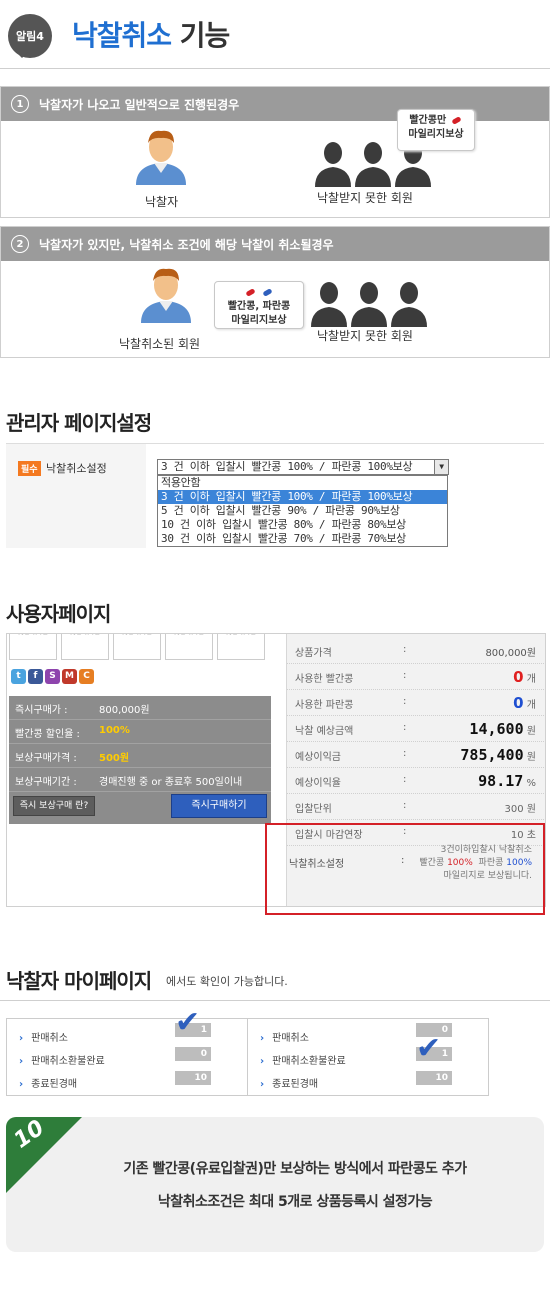 The width and height of the screenshot is (550, 1292). I want to click on item-label: 판매취소, so click(49, 1038).